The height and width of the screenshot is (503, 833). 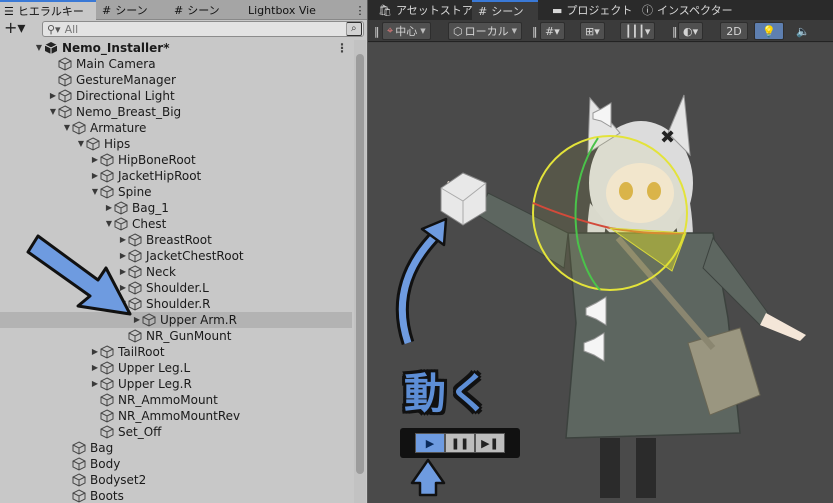 I want to click on pivot-rotation-dropdown: ⬡ ローカル ▼, so click(x=485, y=31).